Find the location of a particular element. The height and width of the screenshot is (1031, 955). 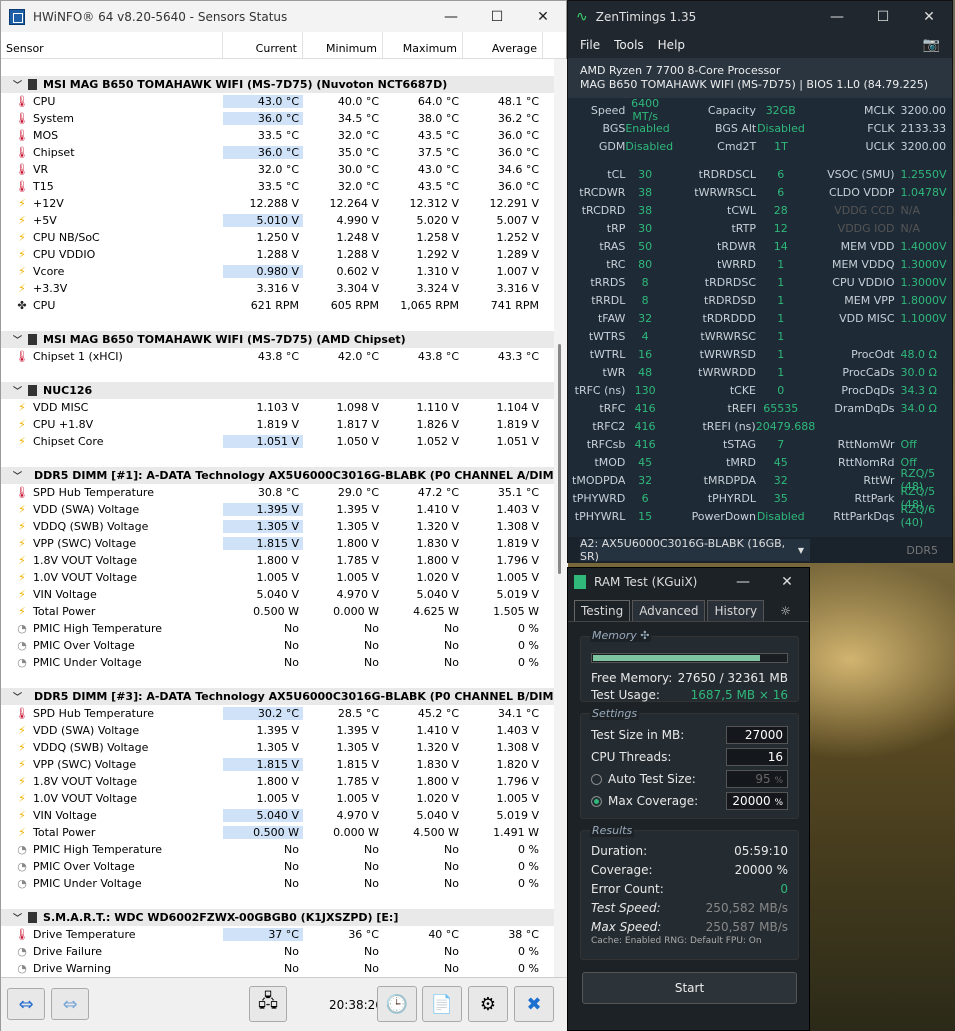

sensor-scrollbar is located at coordinates (561, 518).